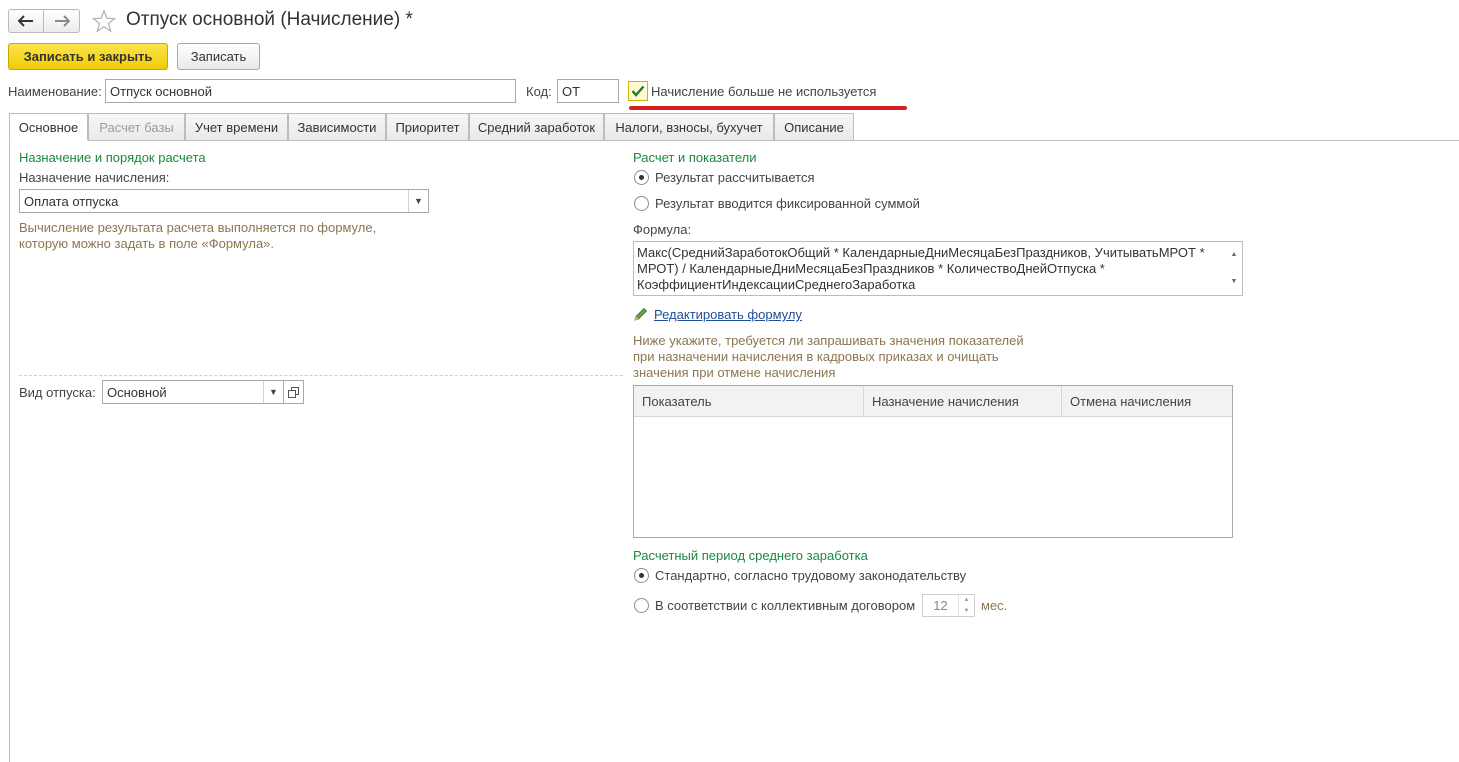 The height and width of the screenshot is (762, 1459). I want to click on stepper-up-icon: ▲, so click(967, 600).